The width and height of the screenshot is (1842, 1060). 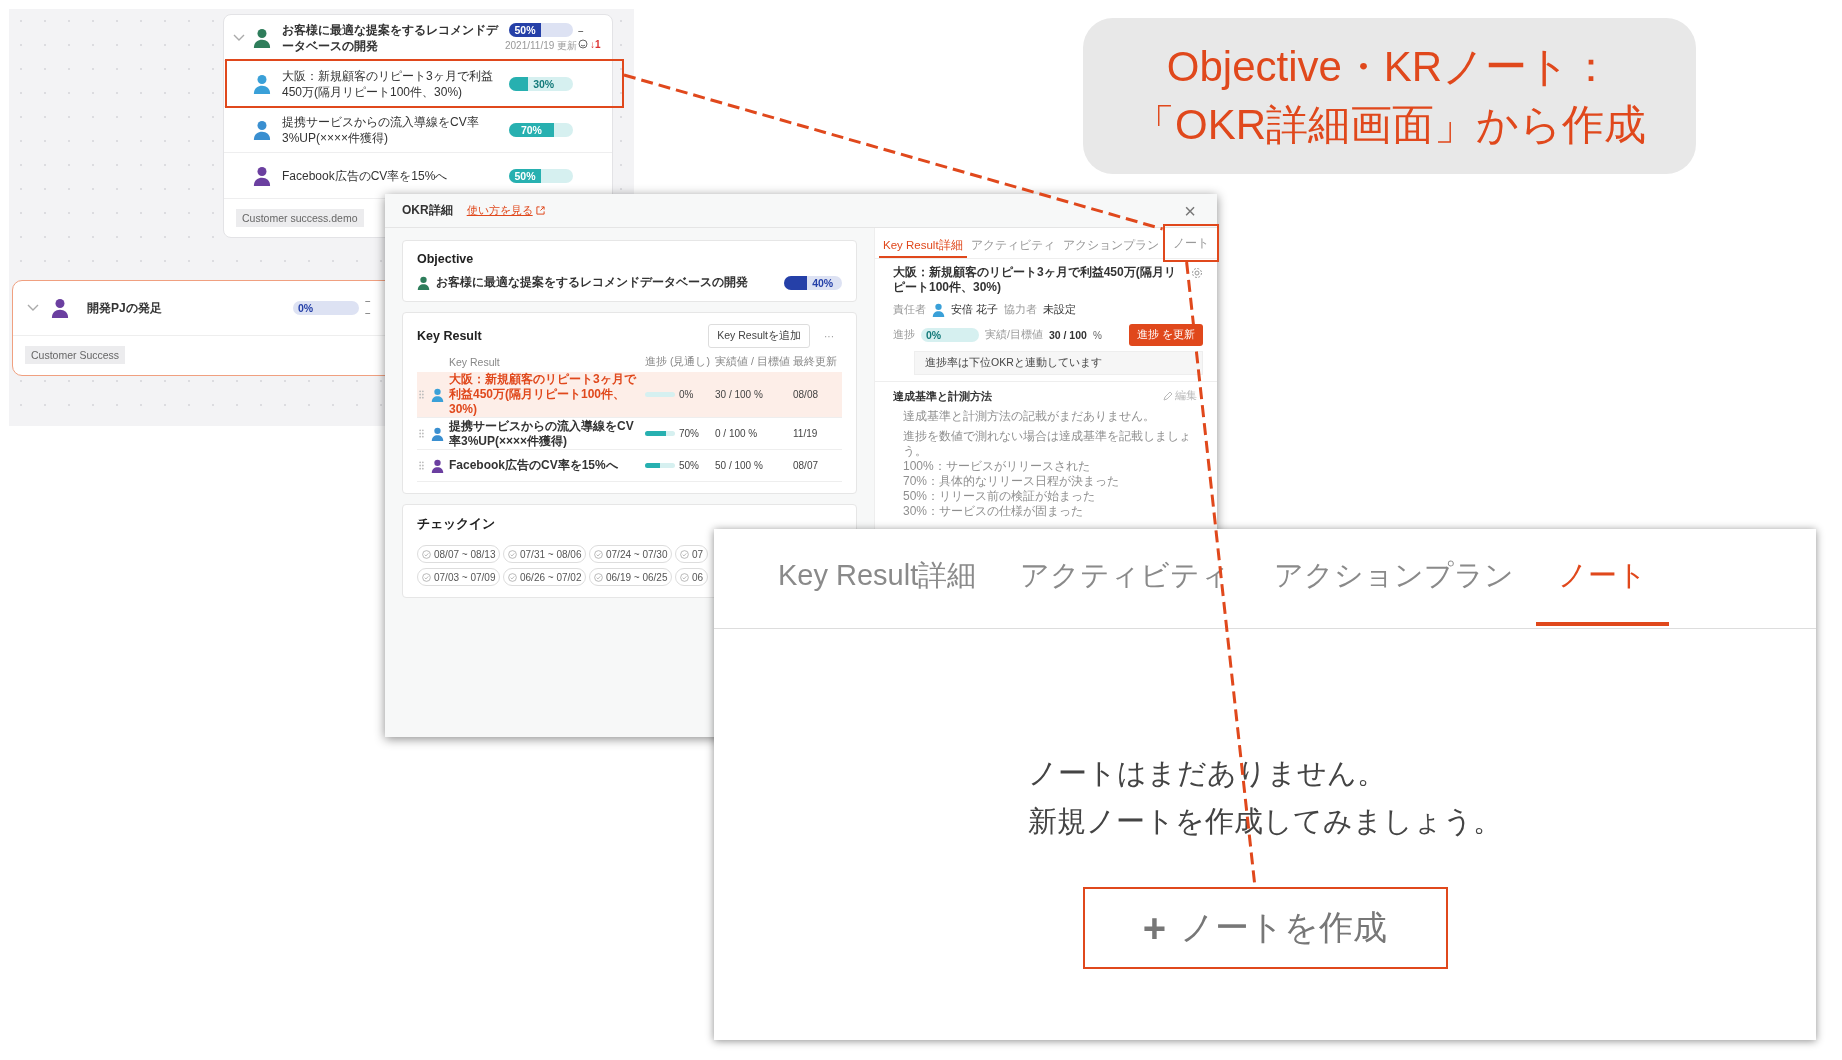 What do you see at coordinates (823, 282) in the screenshot?
I see `progress-label: 40%` at bounding box center [823, 282].